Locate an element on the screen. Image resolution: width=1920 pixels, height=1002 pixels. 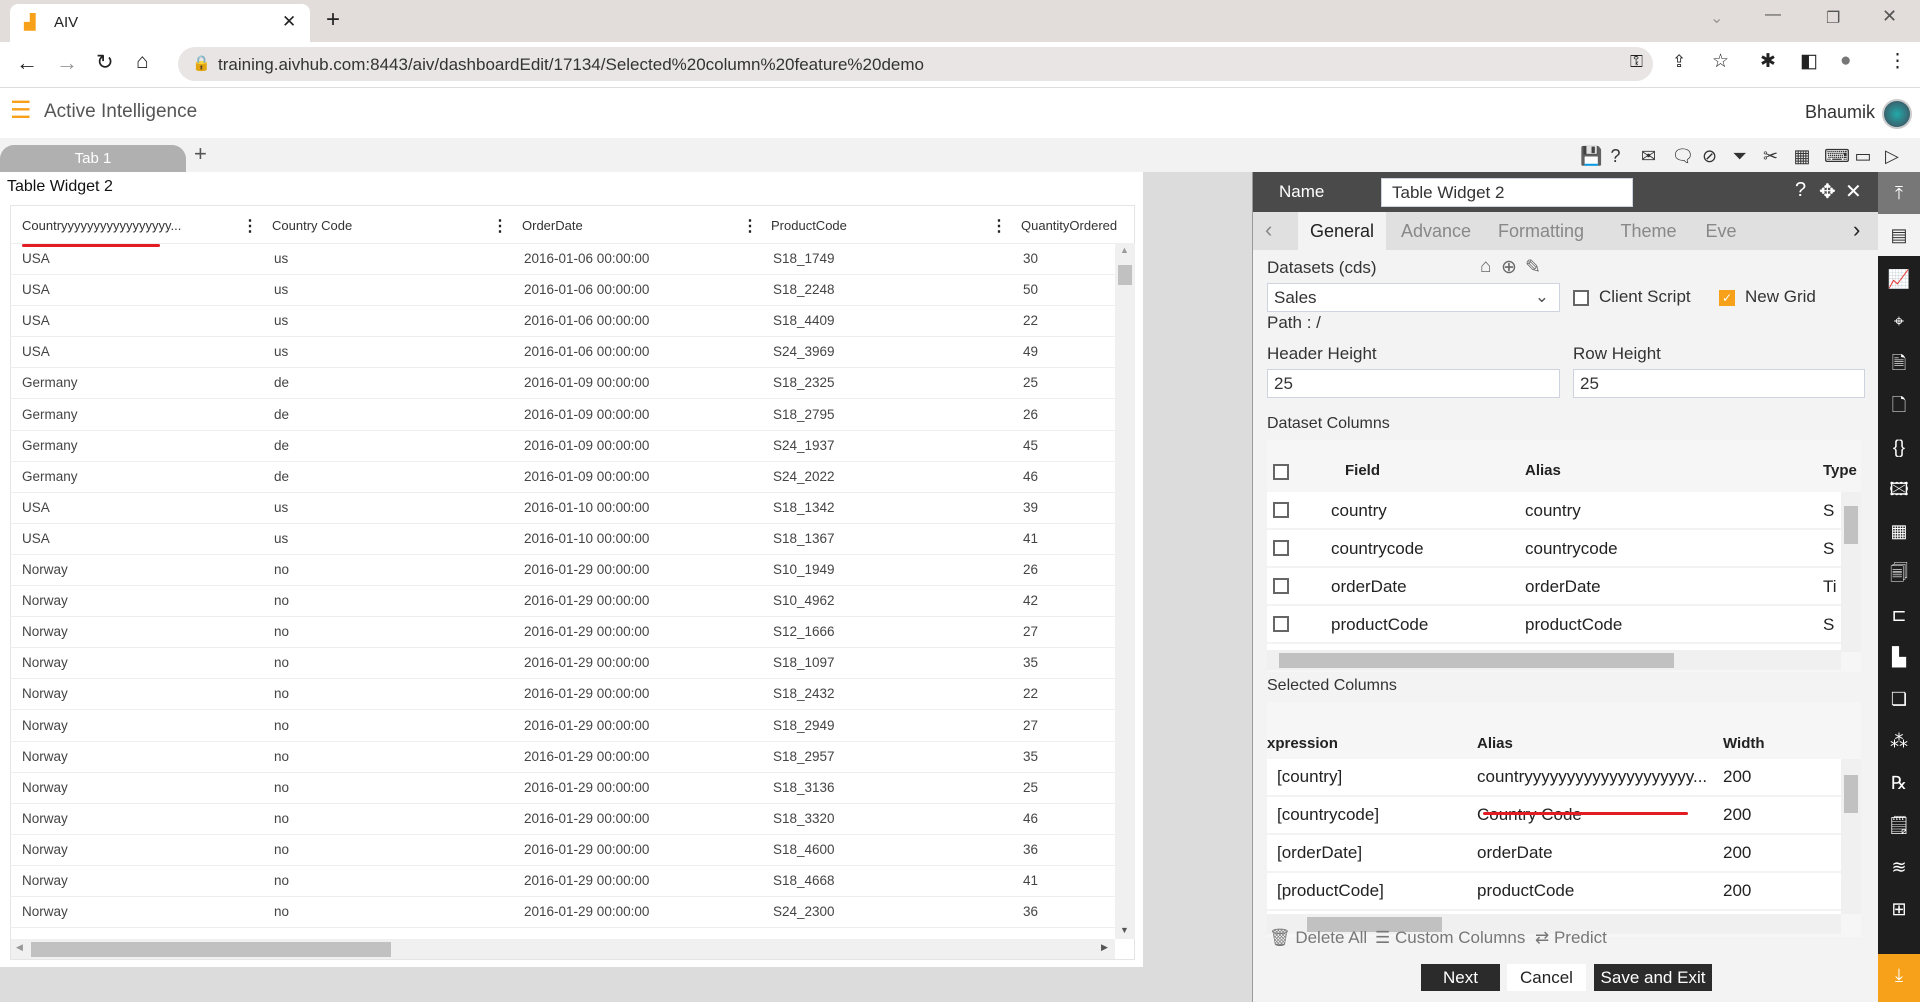
dc-horizontal-scrollbar is located at coordinates (1554, 660).